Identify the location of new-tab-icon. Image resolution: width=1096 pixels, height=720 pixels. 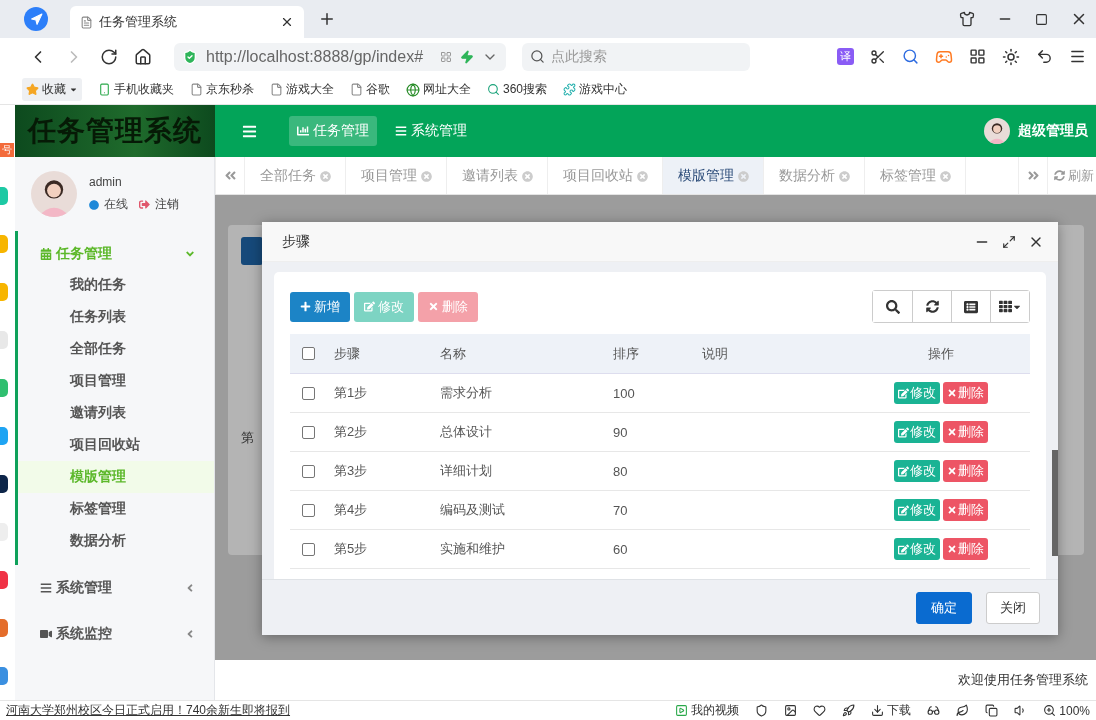
(327, 19).